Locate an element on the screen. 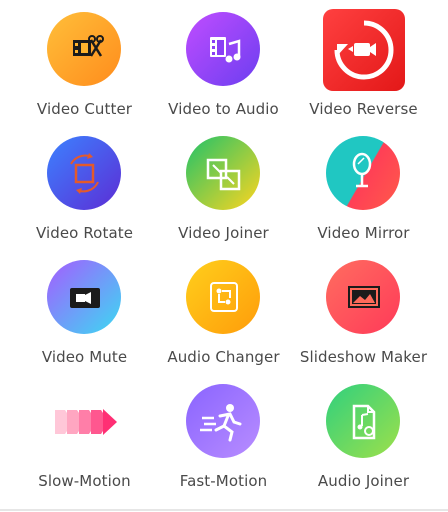 The height and width of the screenshot is (512, 448). tool-label: Video Cutter is located at coordinates (84, 109).